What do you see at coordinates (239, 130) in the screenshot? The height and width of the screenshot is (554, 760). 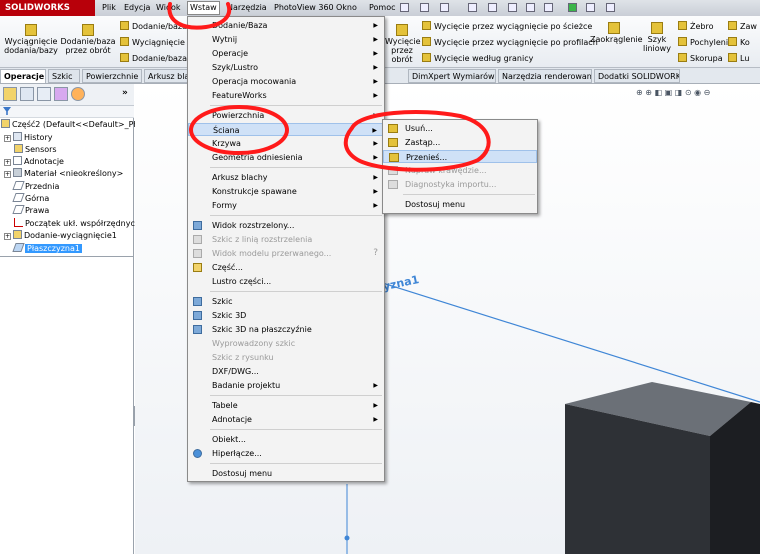 I see `annotation-circle-sciana` at bounding box center [239, 130].